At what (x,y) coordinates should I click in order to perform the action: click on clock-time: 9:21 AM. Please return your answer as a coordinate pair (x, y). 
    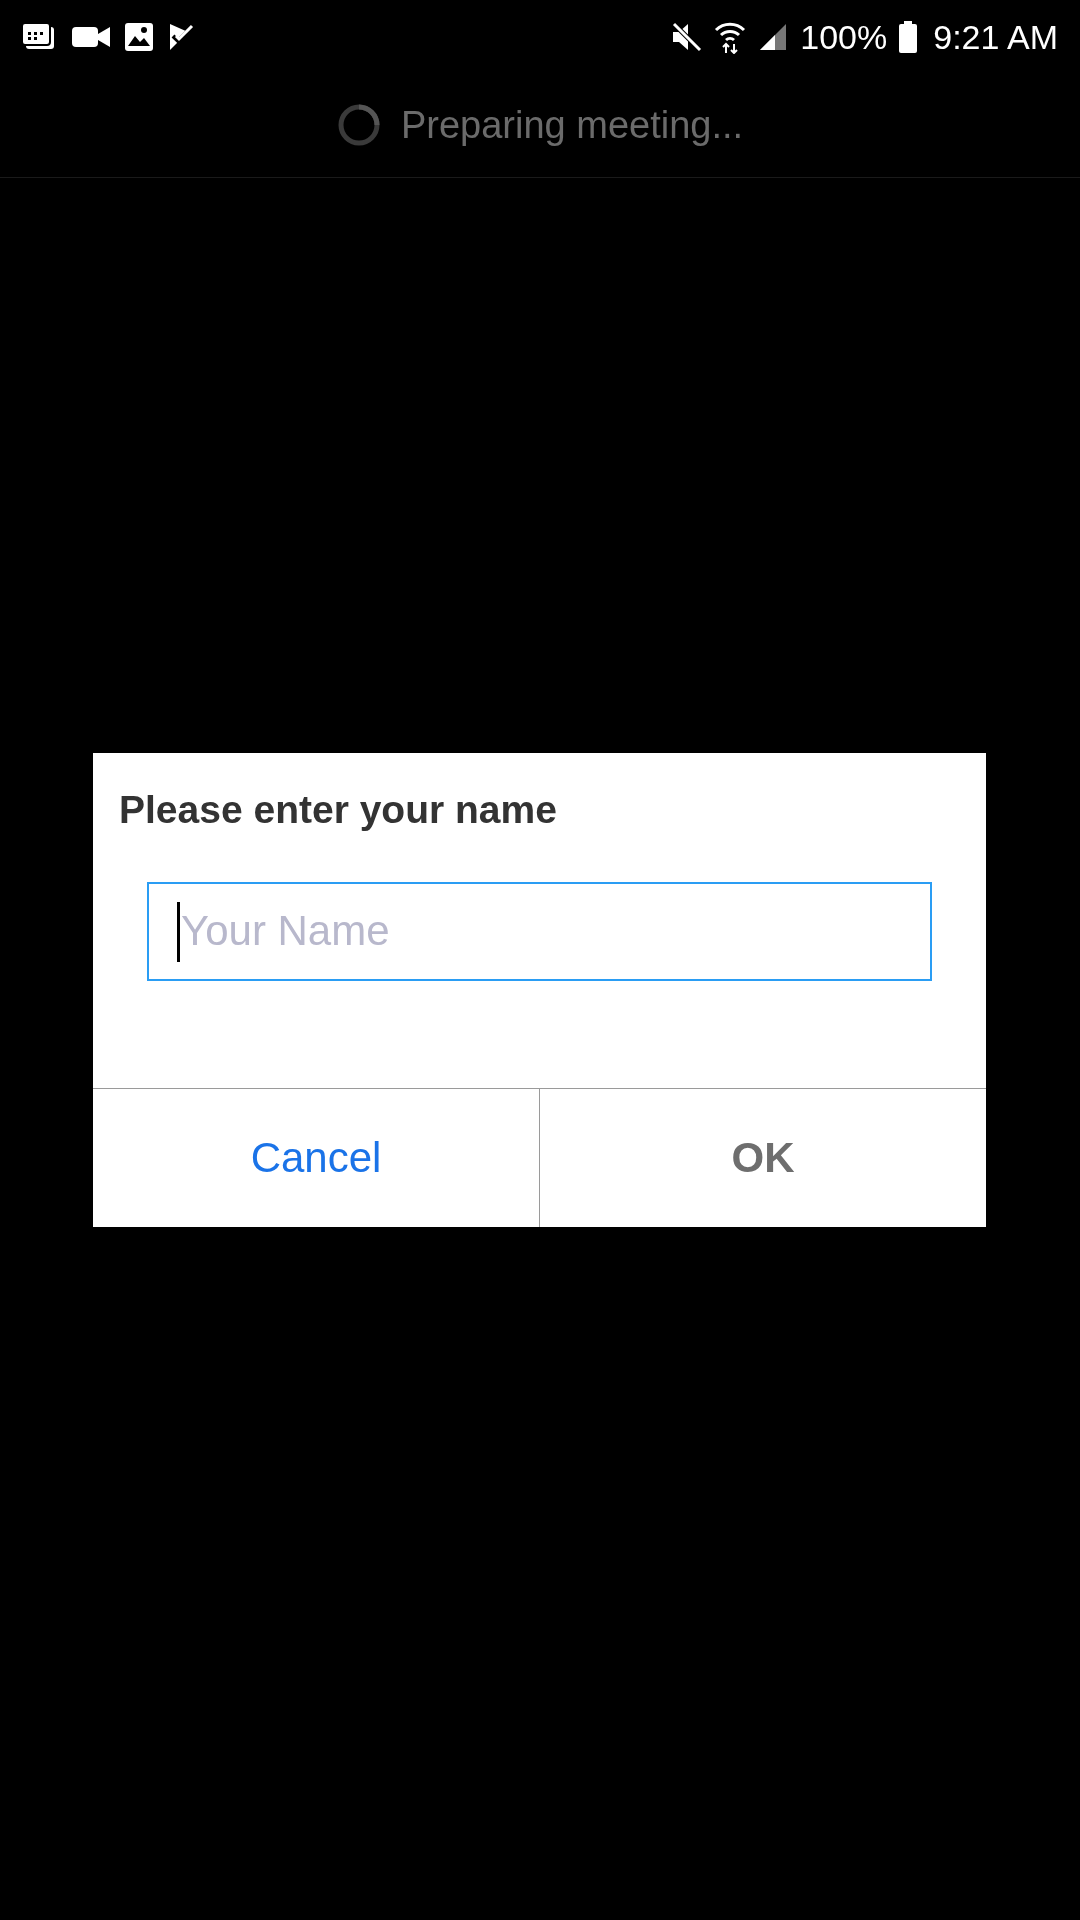
    Looking at the image, I should click on (995, 36).